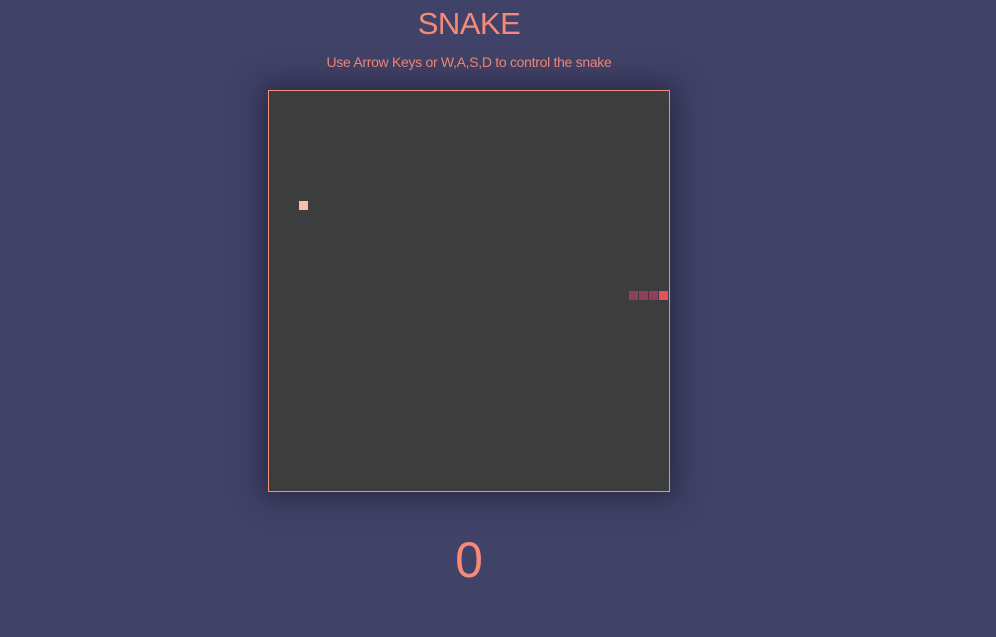  I want to click on food-pellet, so click(303, 205).